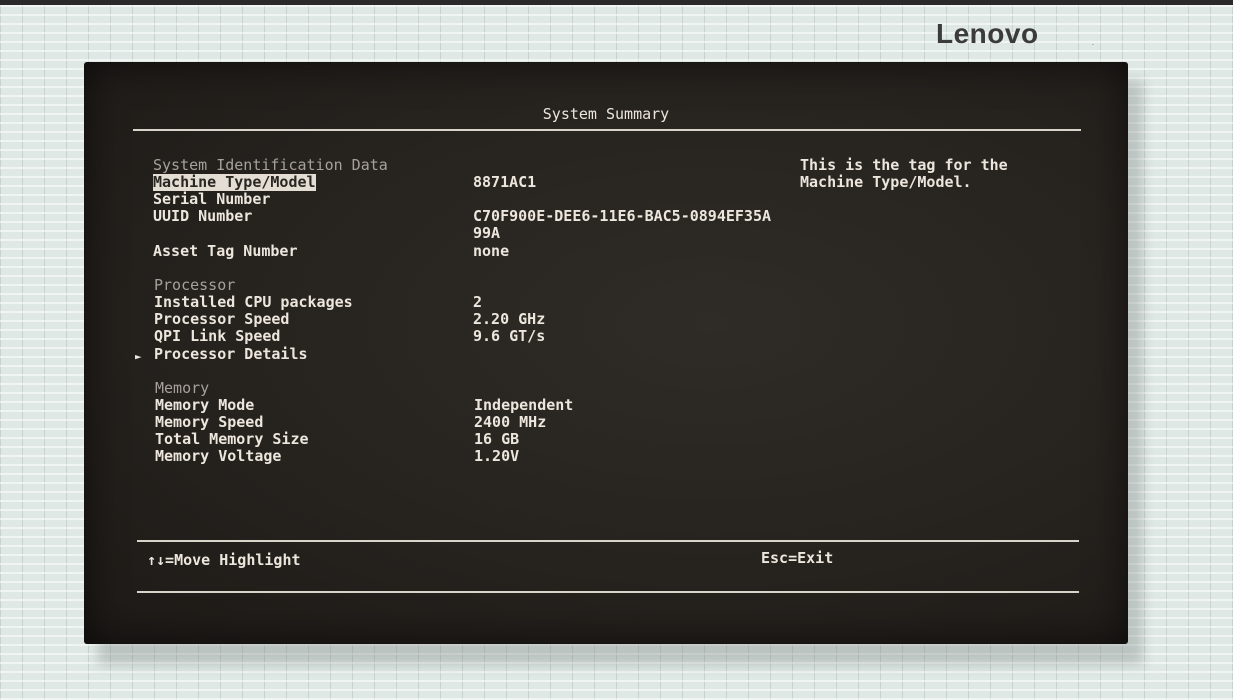 Image resolution: width=1233 pixels, height=700 pixels. I want to click on field-asset-tag-value: none, so click(491, 251).